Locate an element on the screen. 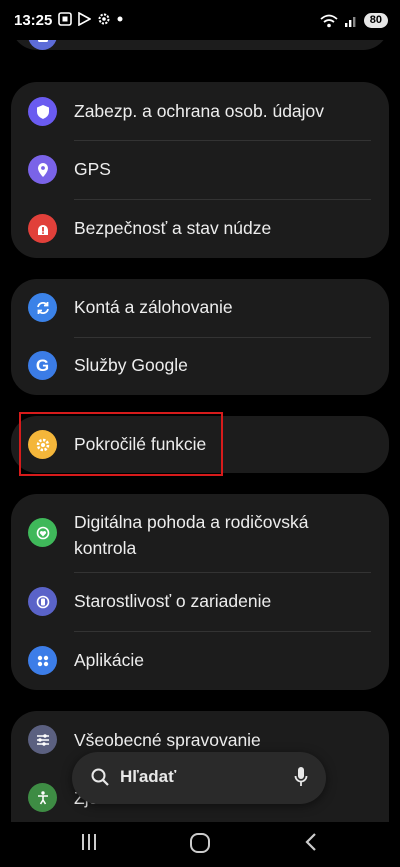 This screenshot has width=400, height=867. settings-item-label: Starostlivosť o zariadenie is located at coordinates (173, 601).